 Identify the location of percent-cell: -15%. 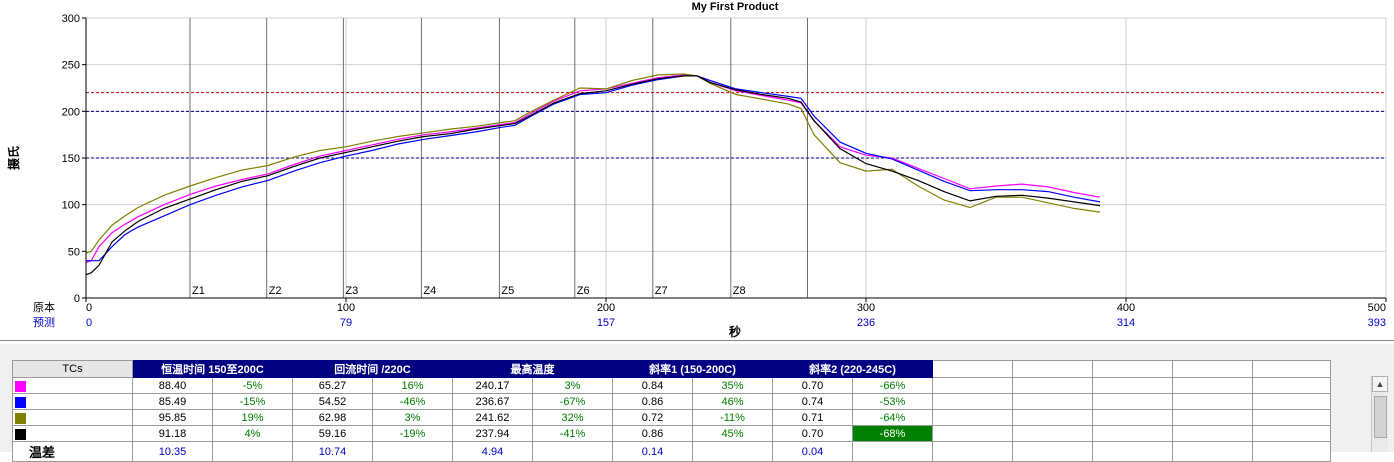
(252, 401).